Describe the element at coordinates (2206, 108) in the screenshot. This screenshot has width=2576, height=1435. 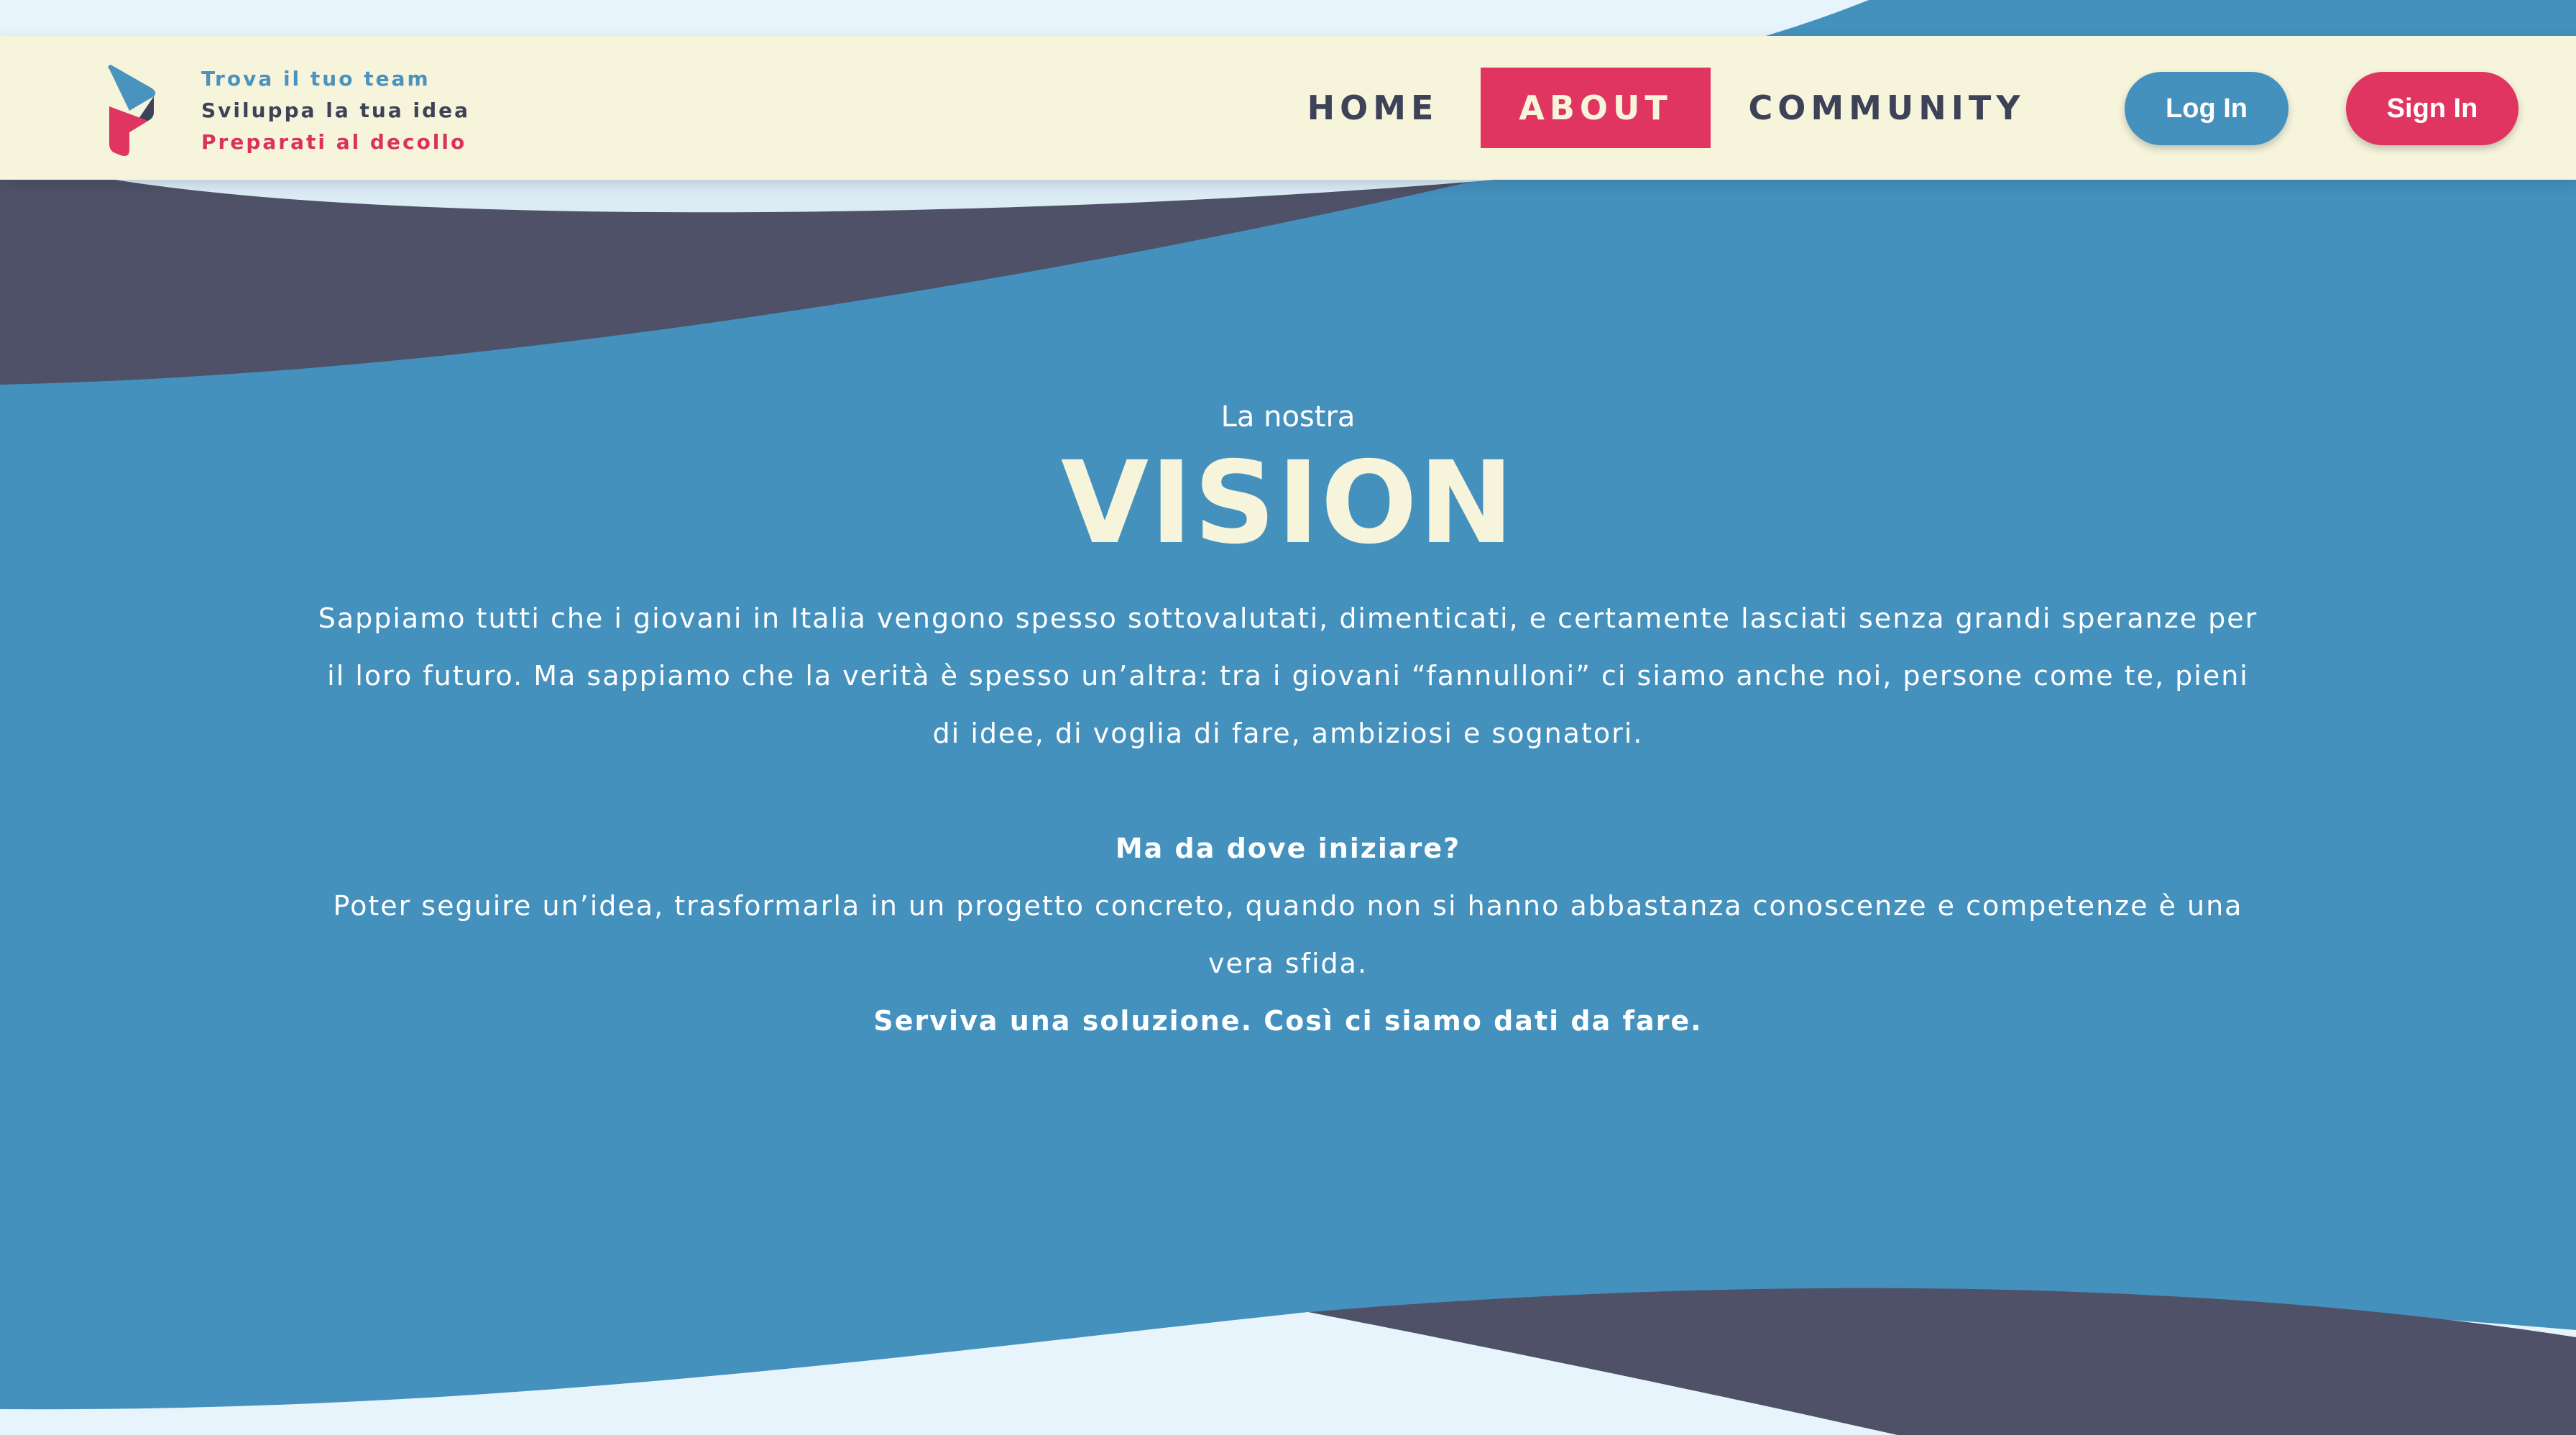
I see `login-button: Log In` at that location.